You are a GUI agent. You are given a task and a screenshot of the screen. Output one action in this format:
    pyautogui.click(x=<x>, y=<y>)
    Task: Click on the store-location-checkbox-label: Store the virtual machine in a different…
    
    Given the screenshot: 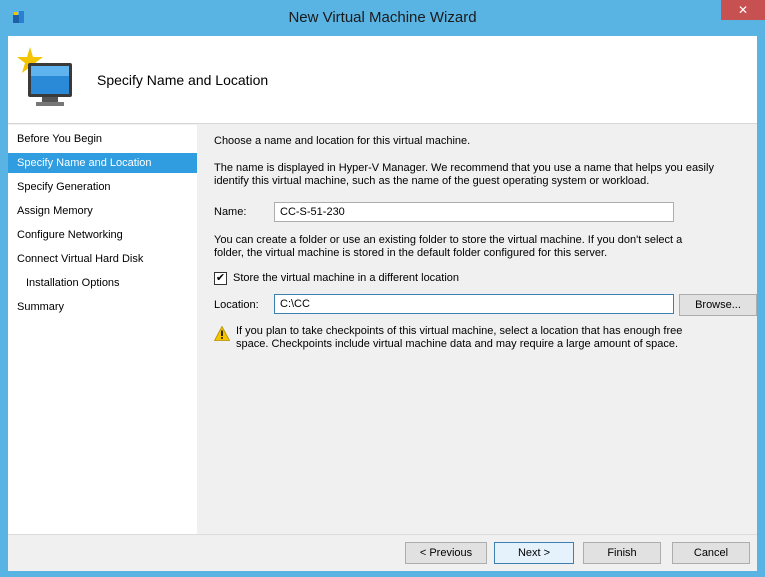 What is the action you would take?
    pyautogui.click(x=346, y=278)
    